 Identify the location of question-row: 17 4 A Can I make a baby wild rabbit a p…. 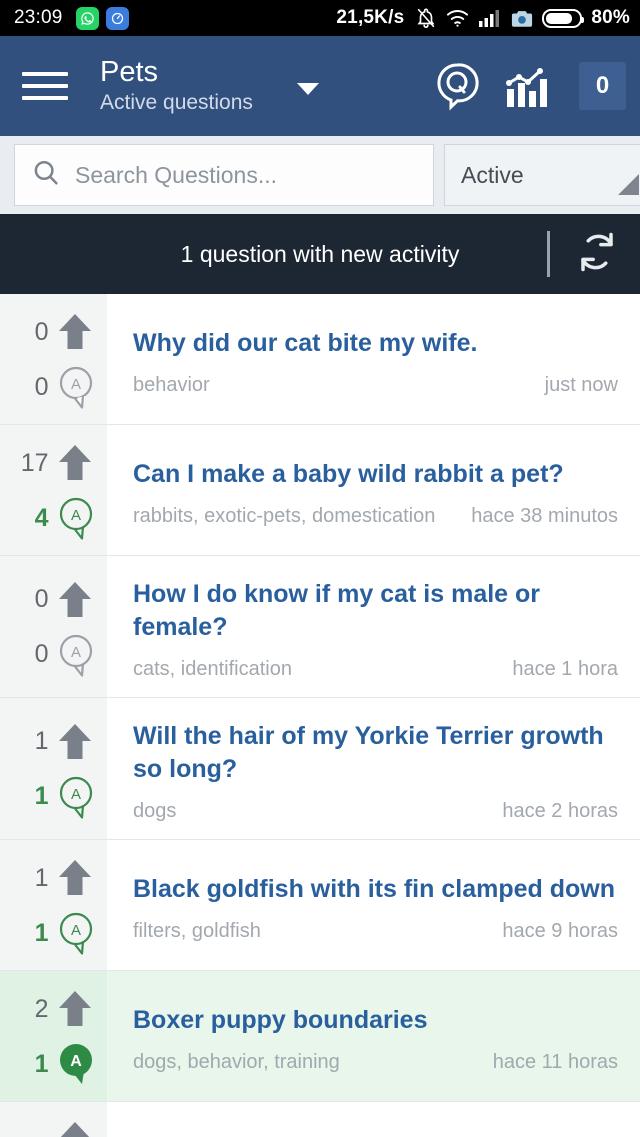
(320, 490).